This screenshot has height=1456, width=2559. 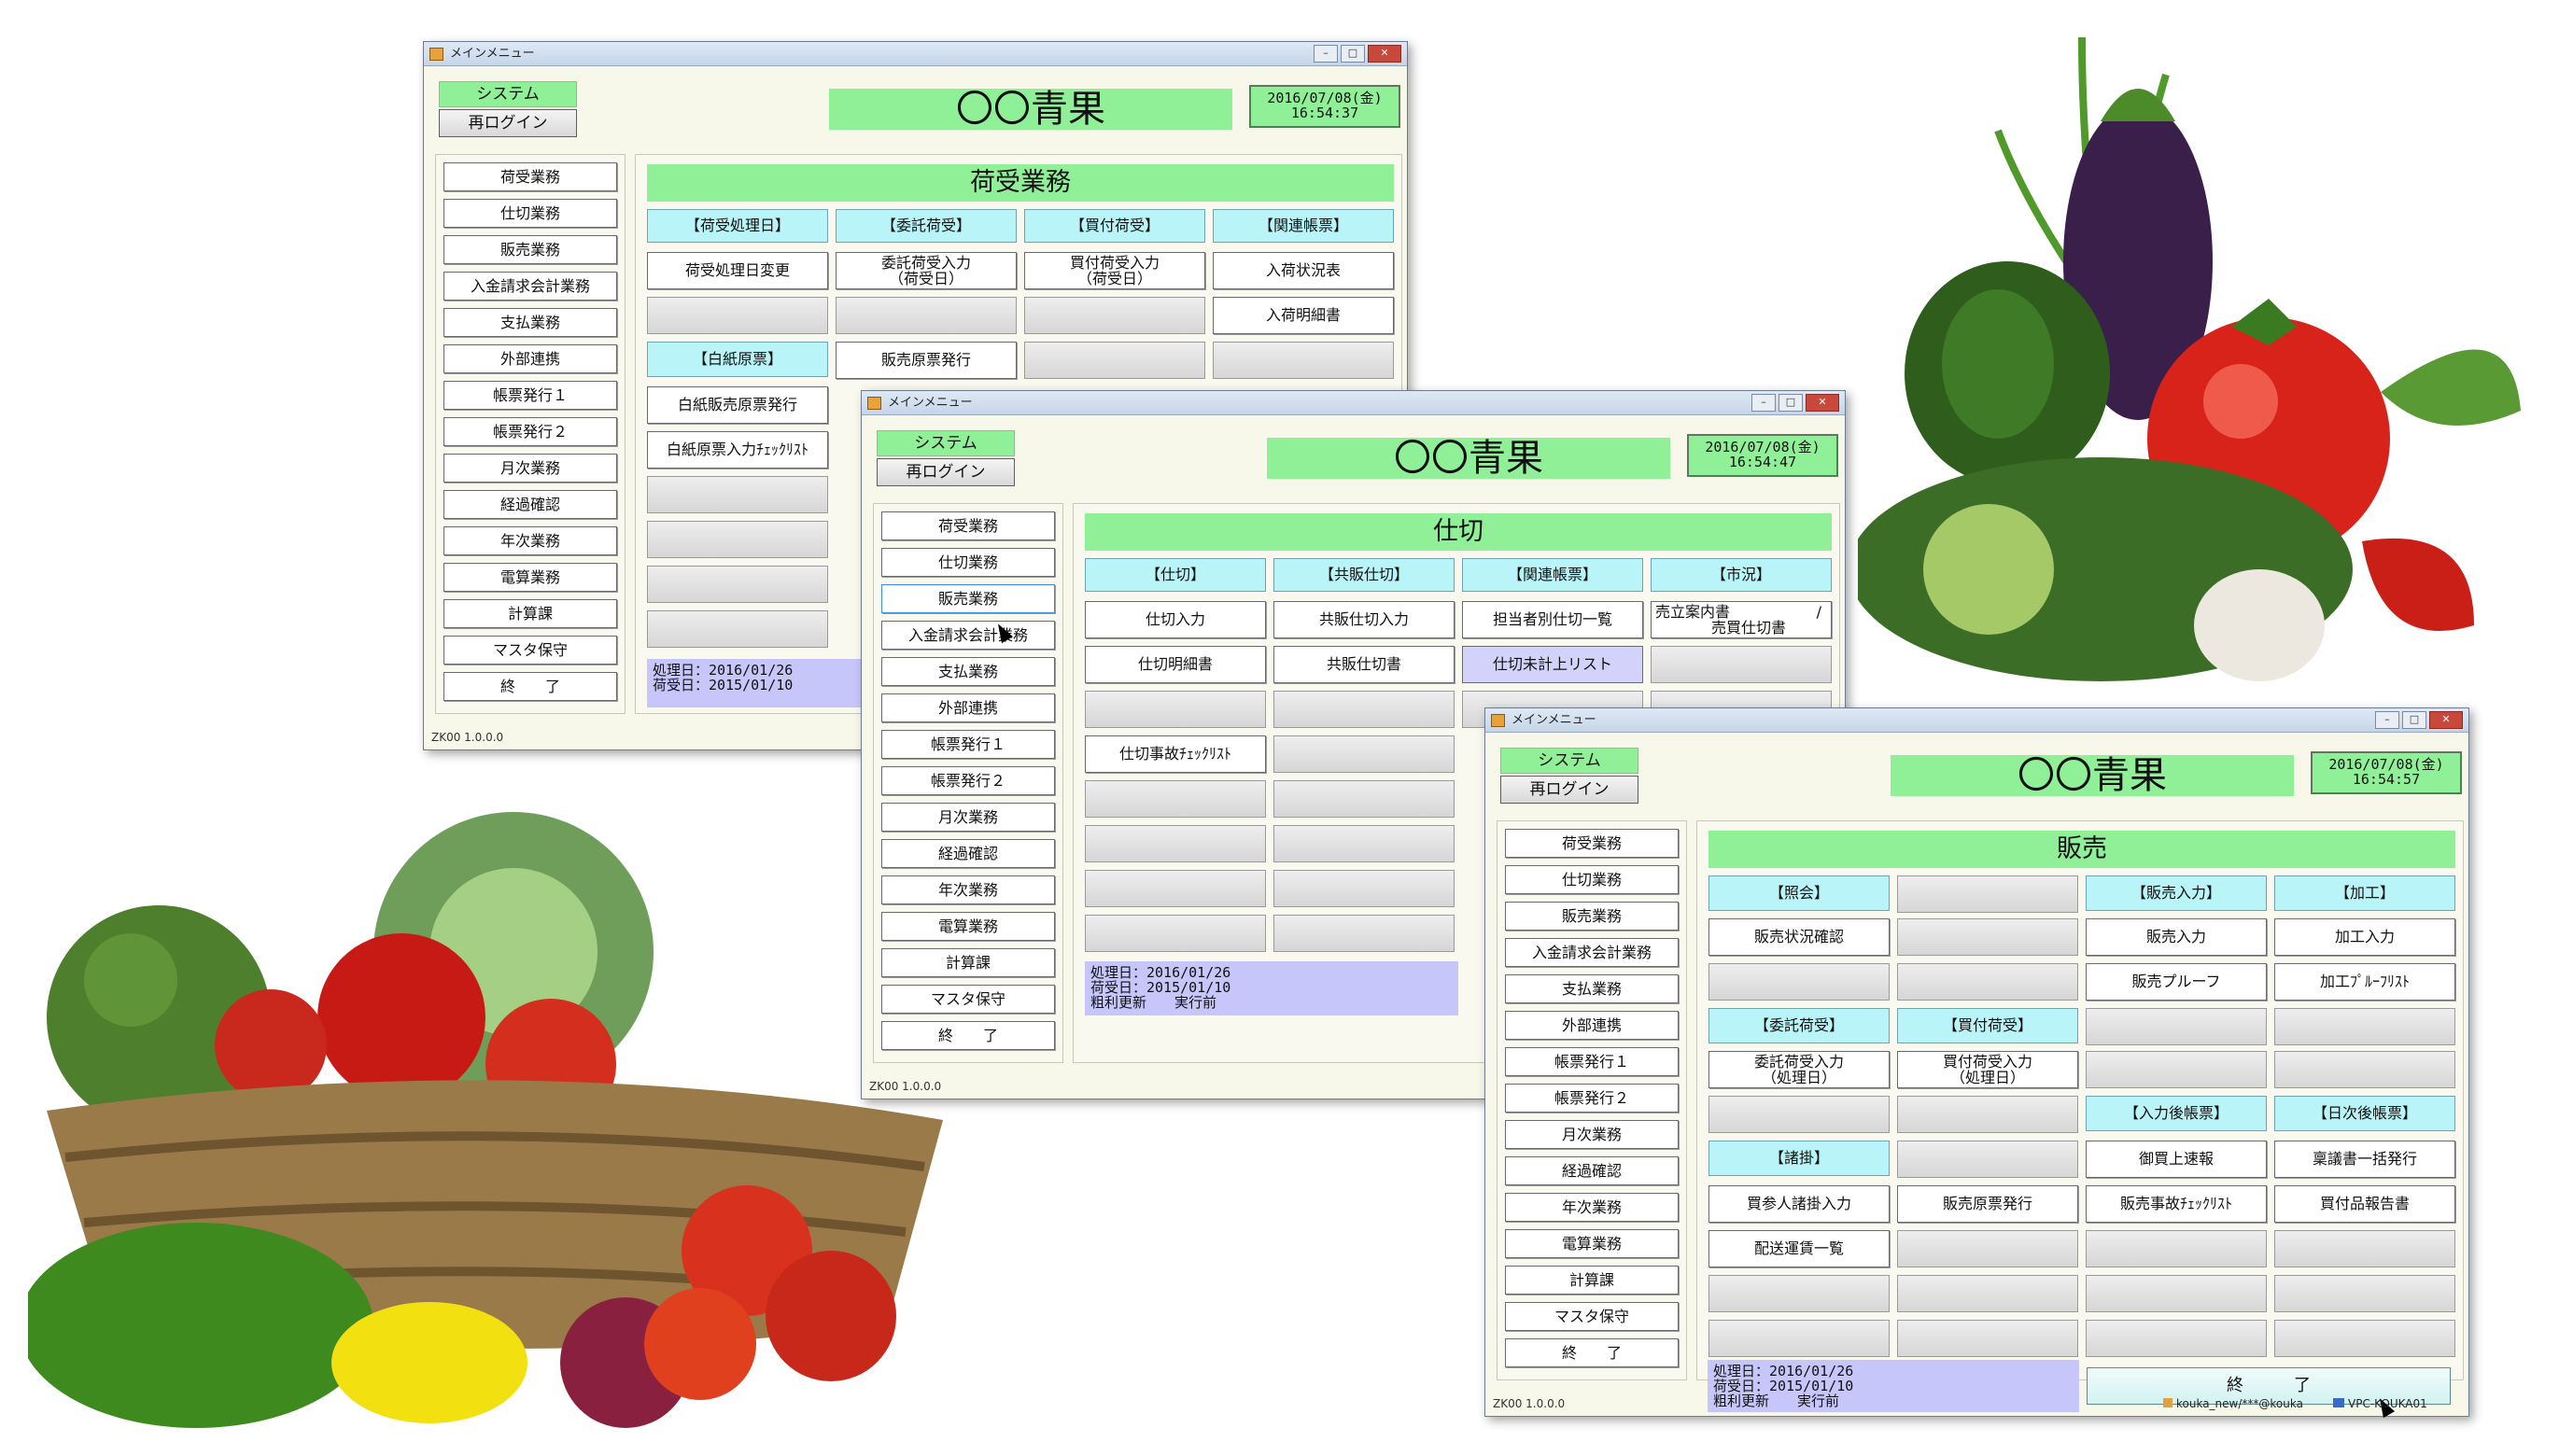 What do you see at coordinates (1364, 664) in the screenshot?
I see `joint-settlement-statement-button: 共販仕切書` at bounding box center [1364, 664].